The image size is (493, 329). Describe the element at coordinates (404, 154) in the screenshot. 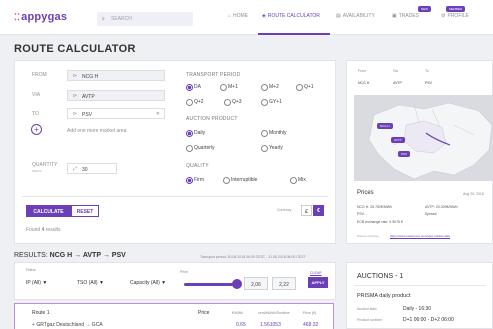

I see `map-label-psv: PSV` at that location.